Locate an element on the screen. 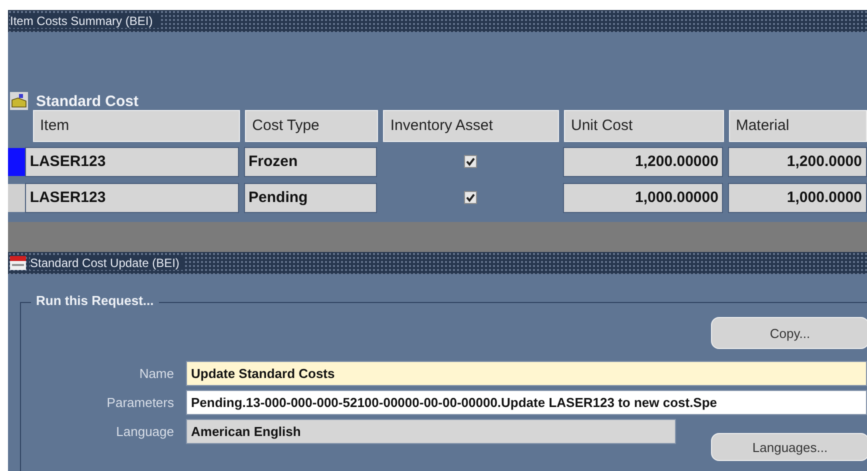  input-field: Pending.13-000-000-000-52100-00000-00-00-00000.Update LASER123 to new cost.Spe is located at coordinates (526, 402).